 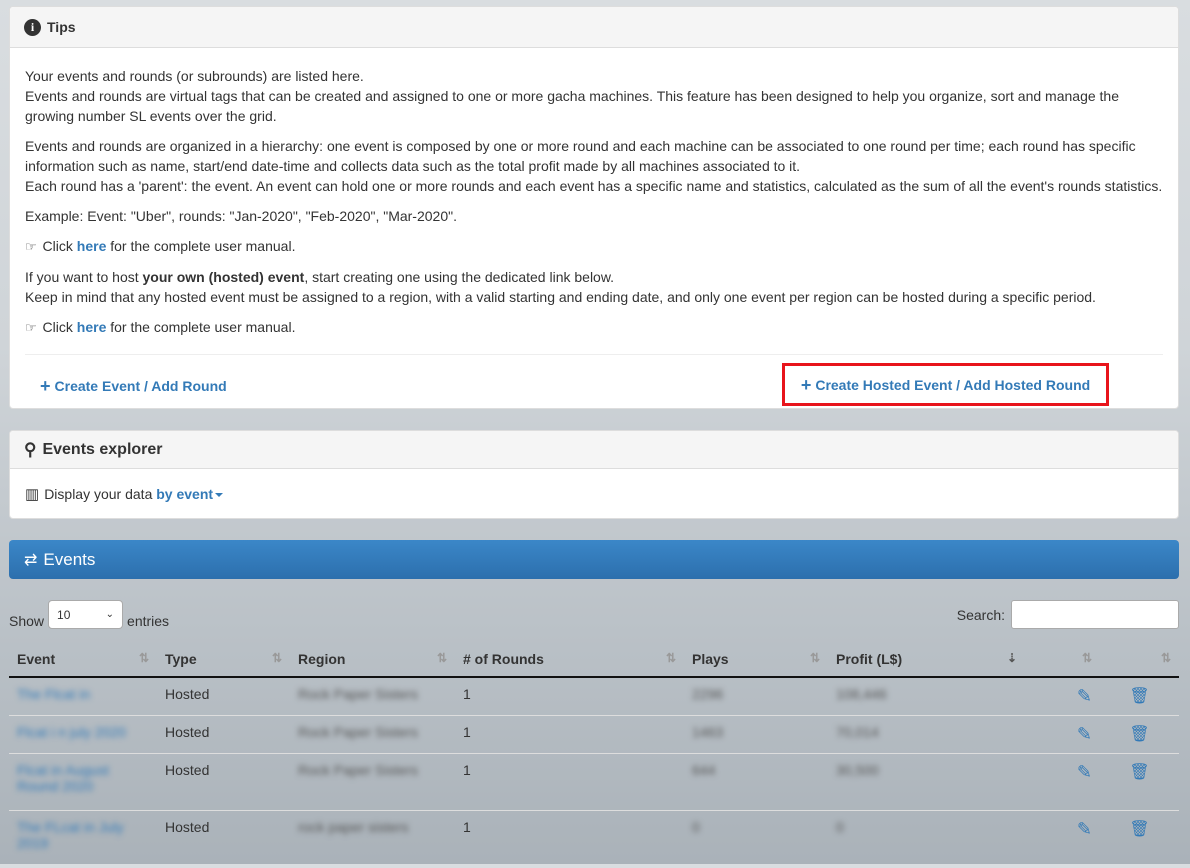 What do you see at coordinates (1062, 660) in the screenshot?
I see `column-header-edit: ⇅` at bounding box center [1062, 660].